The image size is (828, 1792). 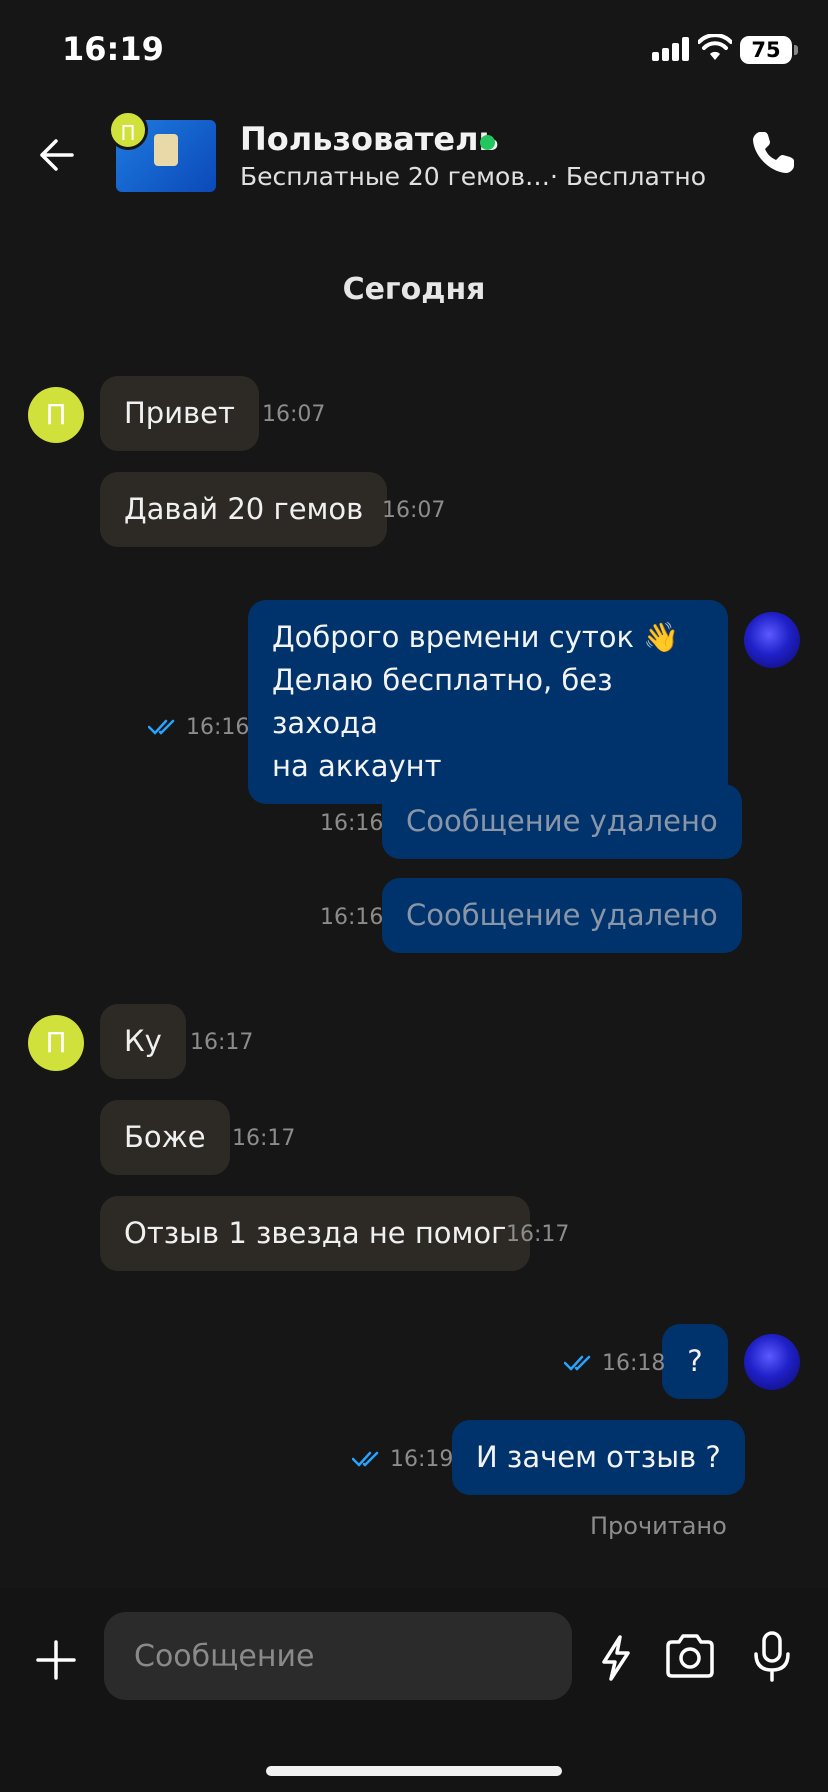 What do you see at coordinates (414, 289) in the screenshot?
I see `day-separator: Сегодня` at bounding box center [414, 289].